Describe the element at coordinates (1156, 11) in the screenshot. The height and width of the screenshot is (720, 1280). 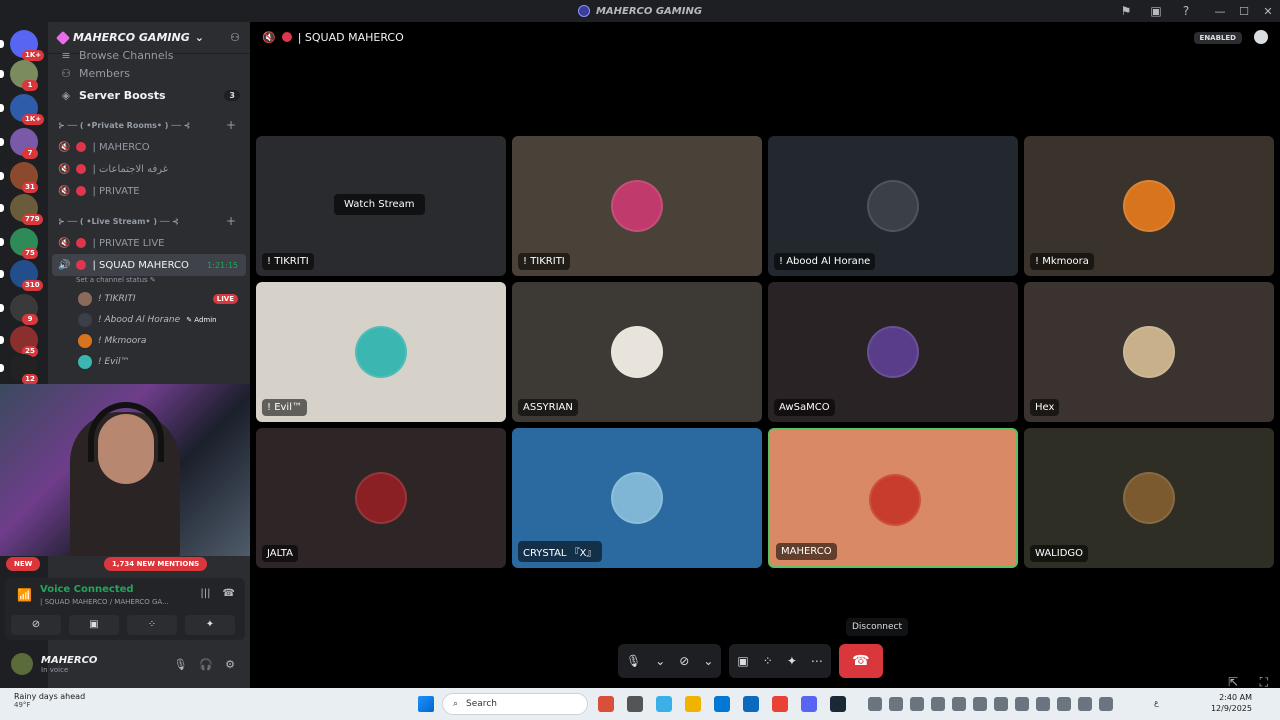
I see `inbox-icon: ▣` at that location.